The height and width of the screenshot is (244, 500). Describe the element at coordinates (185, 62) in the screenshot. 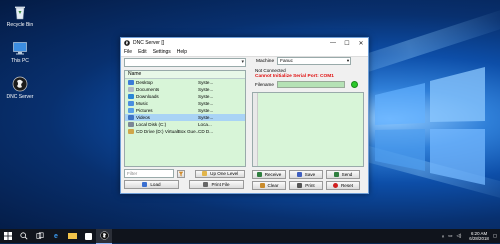

I see `path-combobox: ▾` at that location.